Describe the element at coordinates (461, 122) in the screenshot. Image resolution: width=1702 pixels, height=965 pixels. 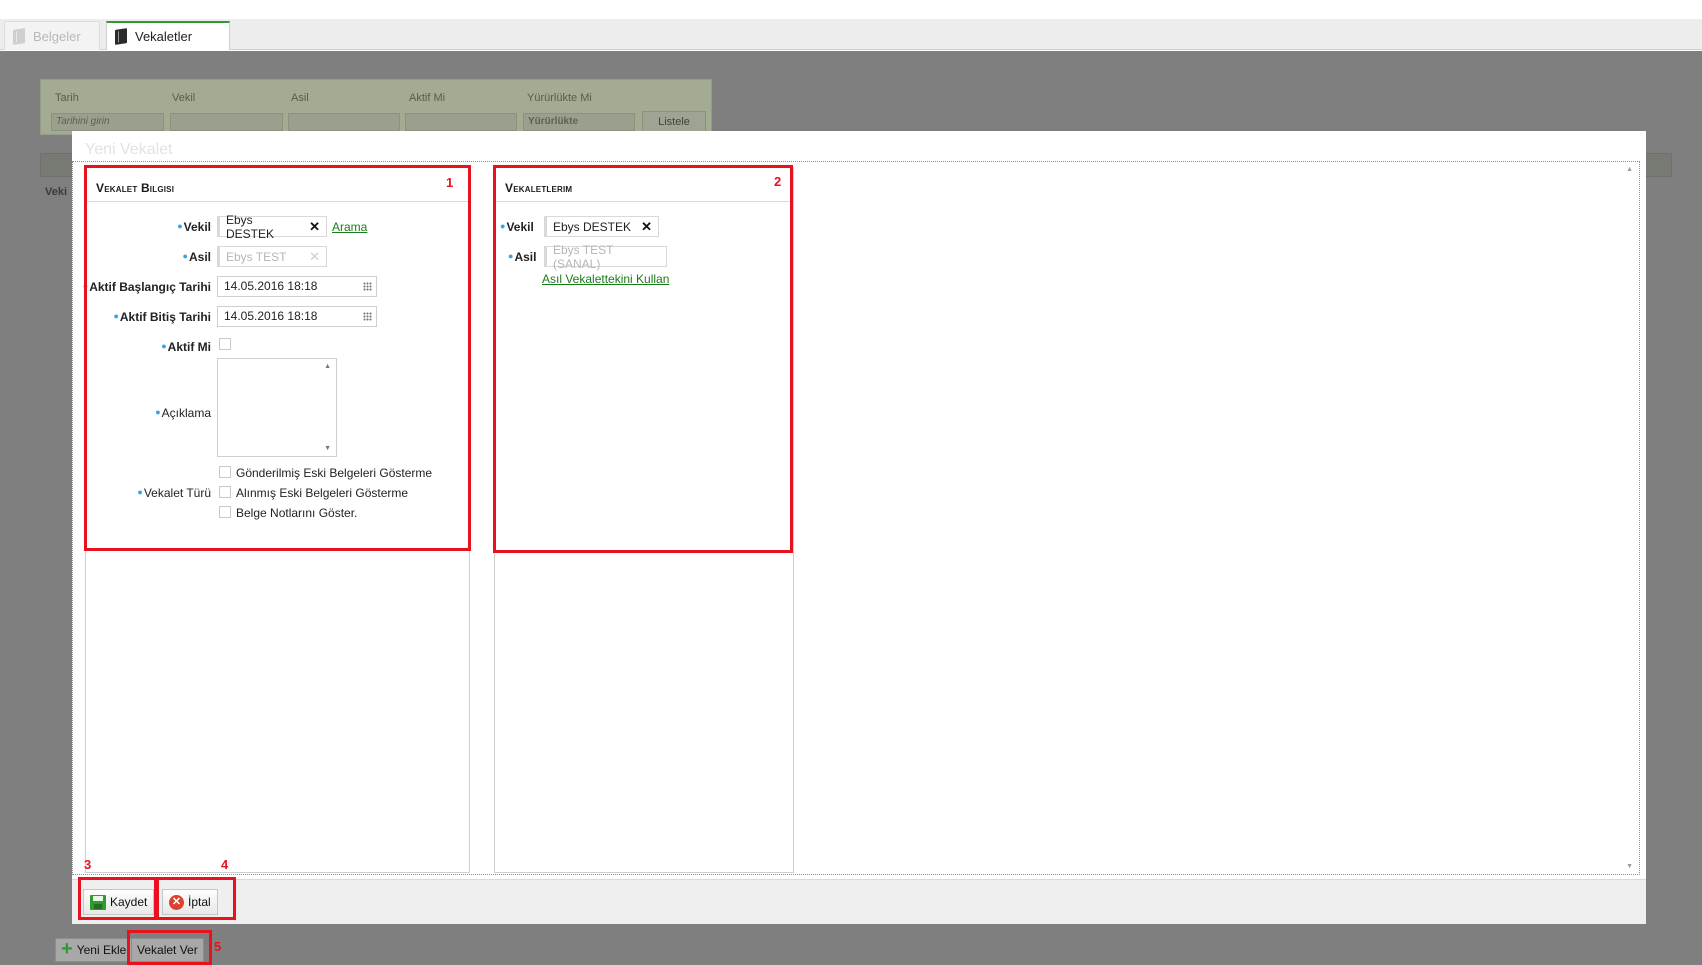
I see `filter-aktif-select` at that location.